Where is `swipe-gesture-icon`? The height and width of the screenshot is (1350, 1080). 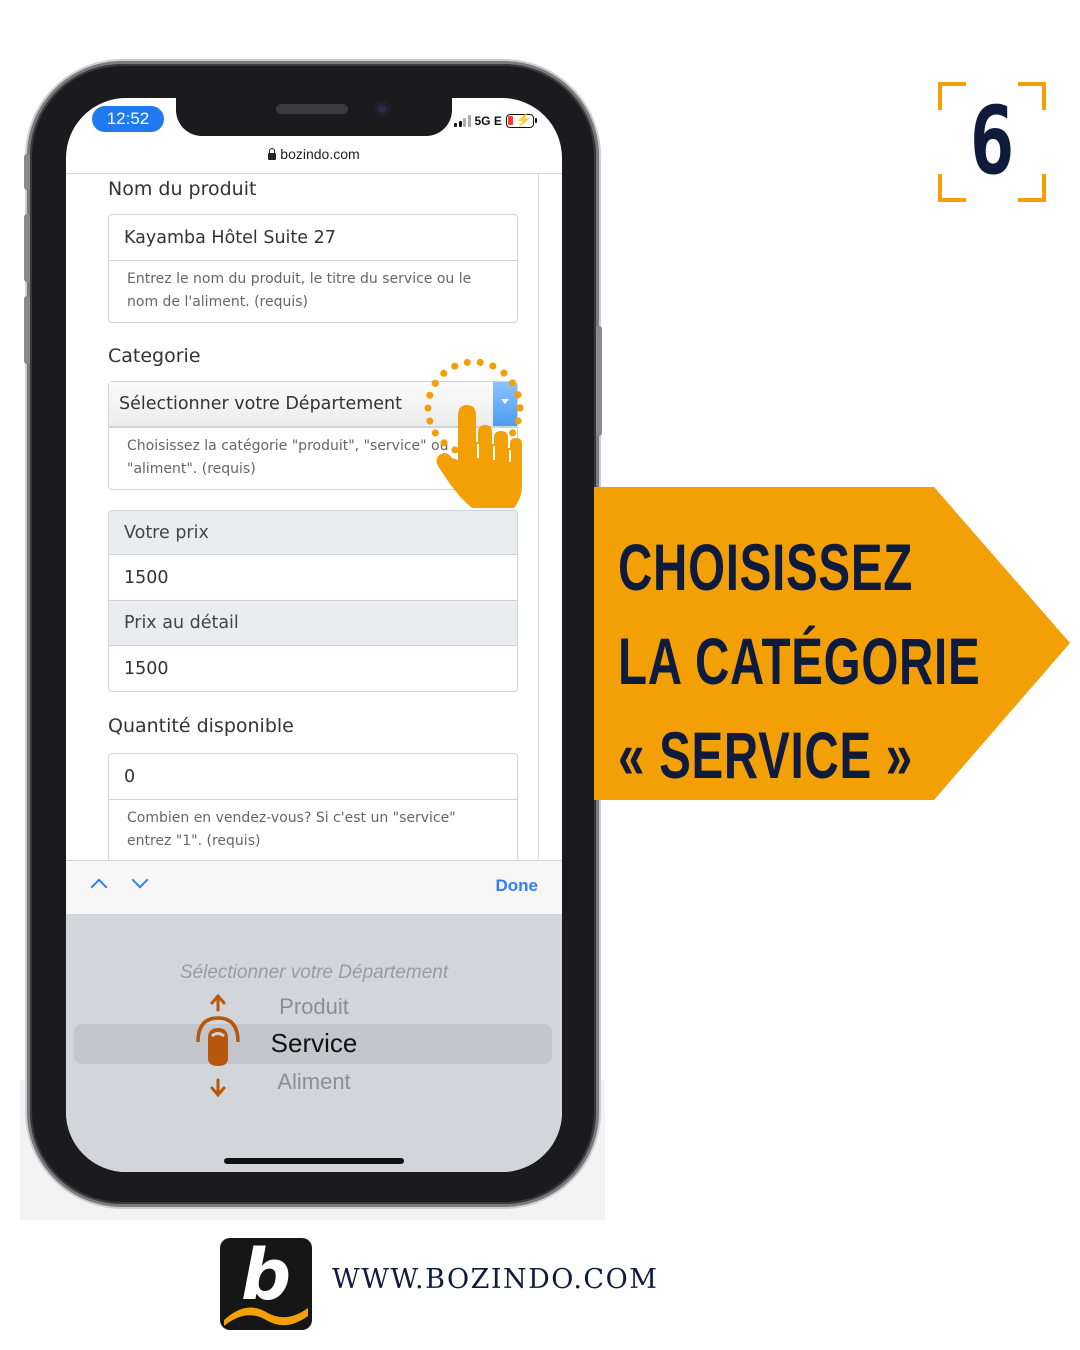
swipe-gesture-icon is located at coordinates (218, 1046).